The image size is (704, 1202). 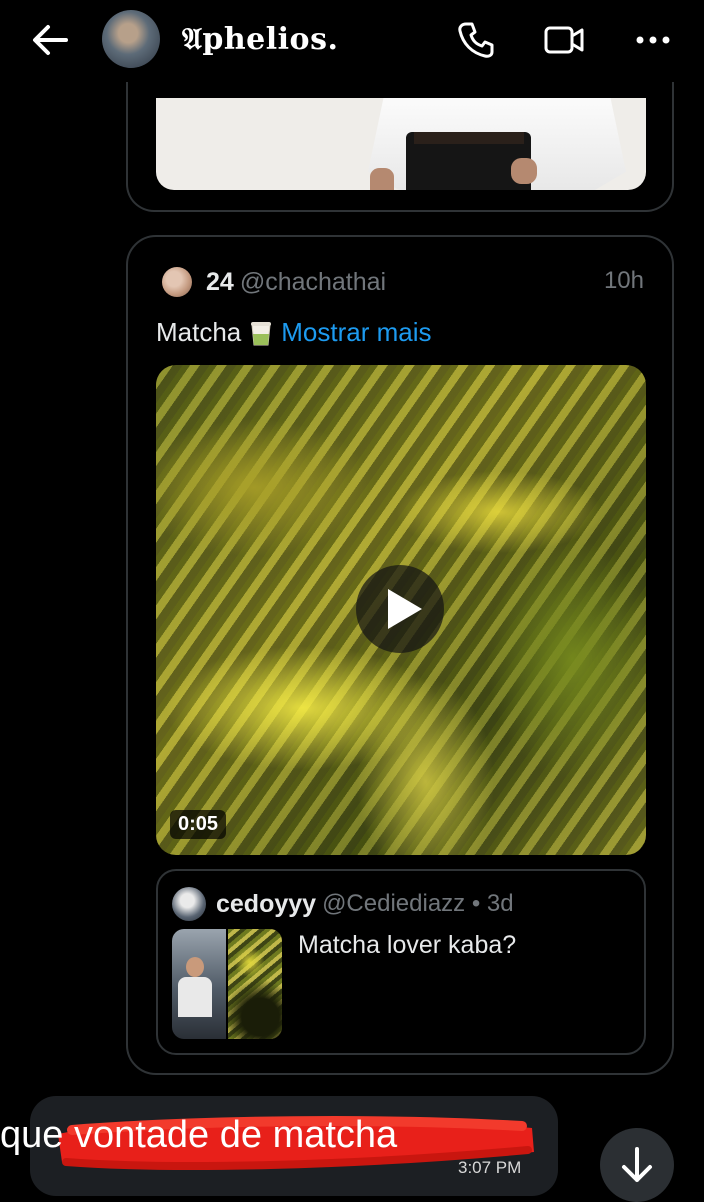 I want to click on thumbnail-photo, so click(x=199, y=984).